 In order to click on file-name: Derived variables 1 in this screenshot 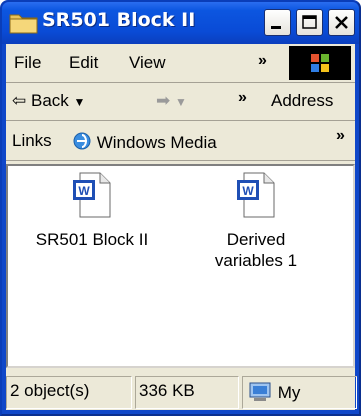, I will do `click(256, 250)`.